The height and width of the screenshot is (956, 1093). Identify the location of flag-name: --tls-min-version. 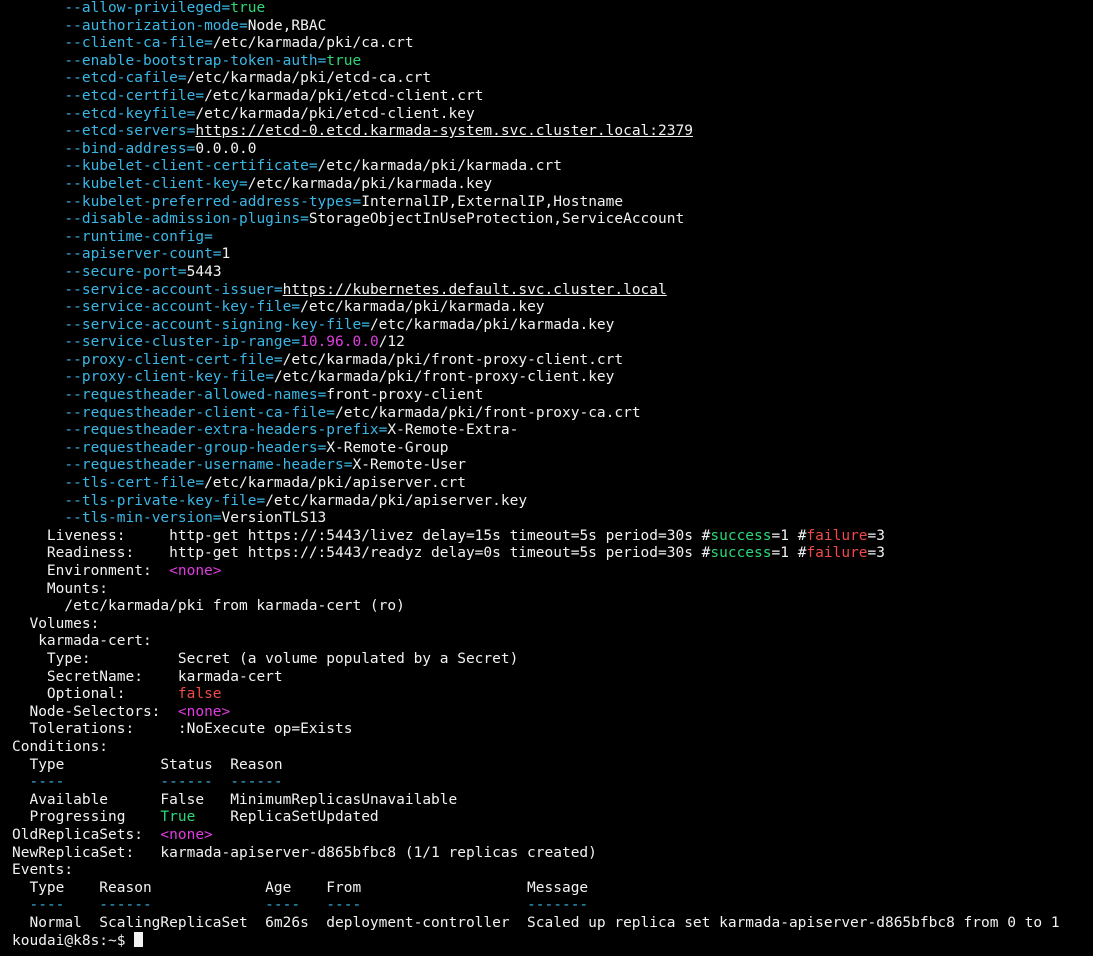
(138, 518).